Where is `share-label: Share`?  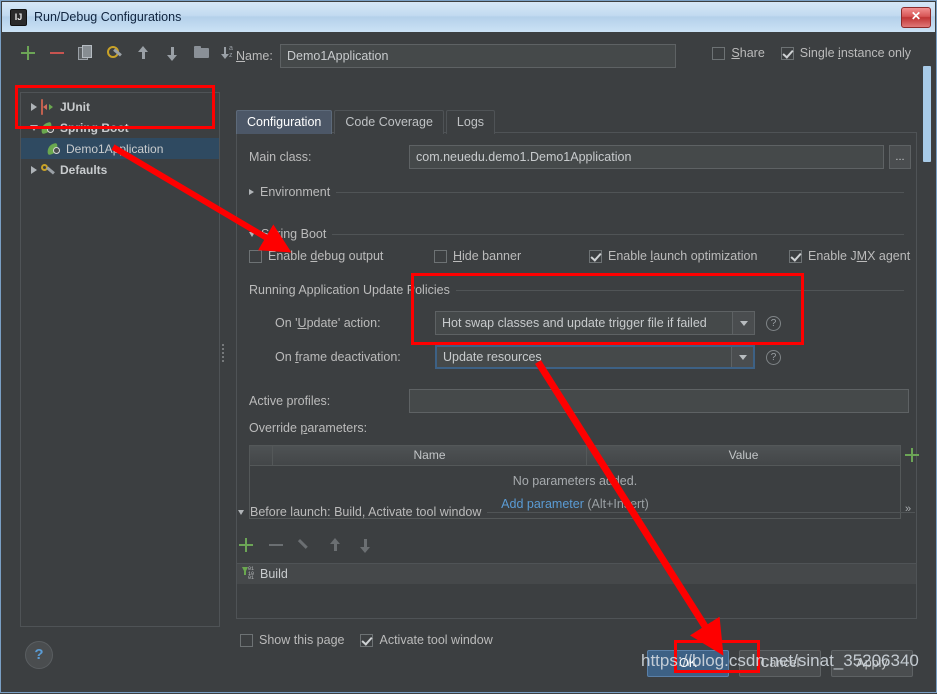 share-label: Share is located at coordinates (748, 53).